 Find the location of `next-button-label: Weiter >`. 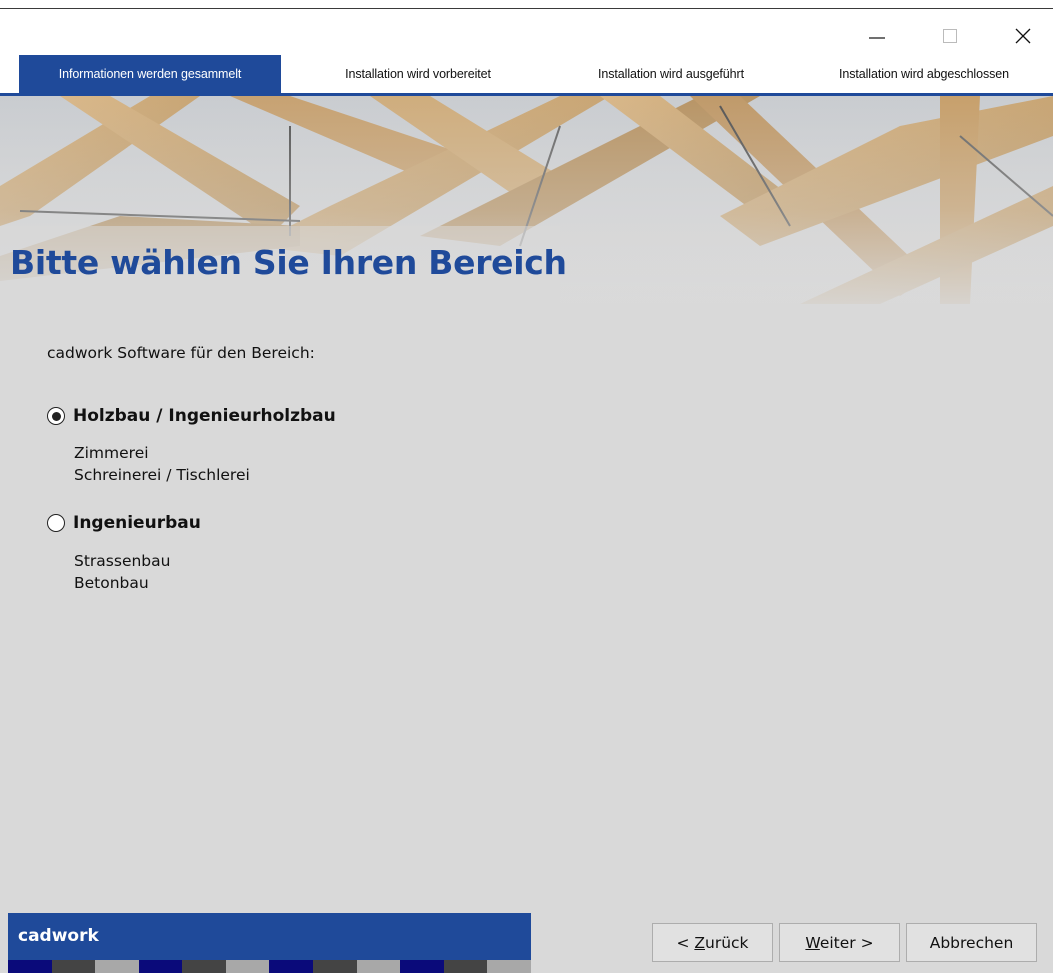

next-button-label: Weiter > is located at coordinates (839, 942).